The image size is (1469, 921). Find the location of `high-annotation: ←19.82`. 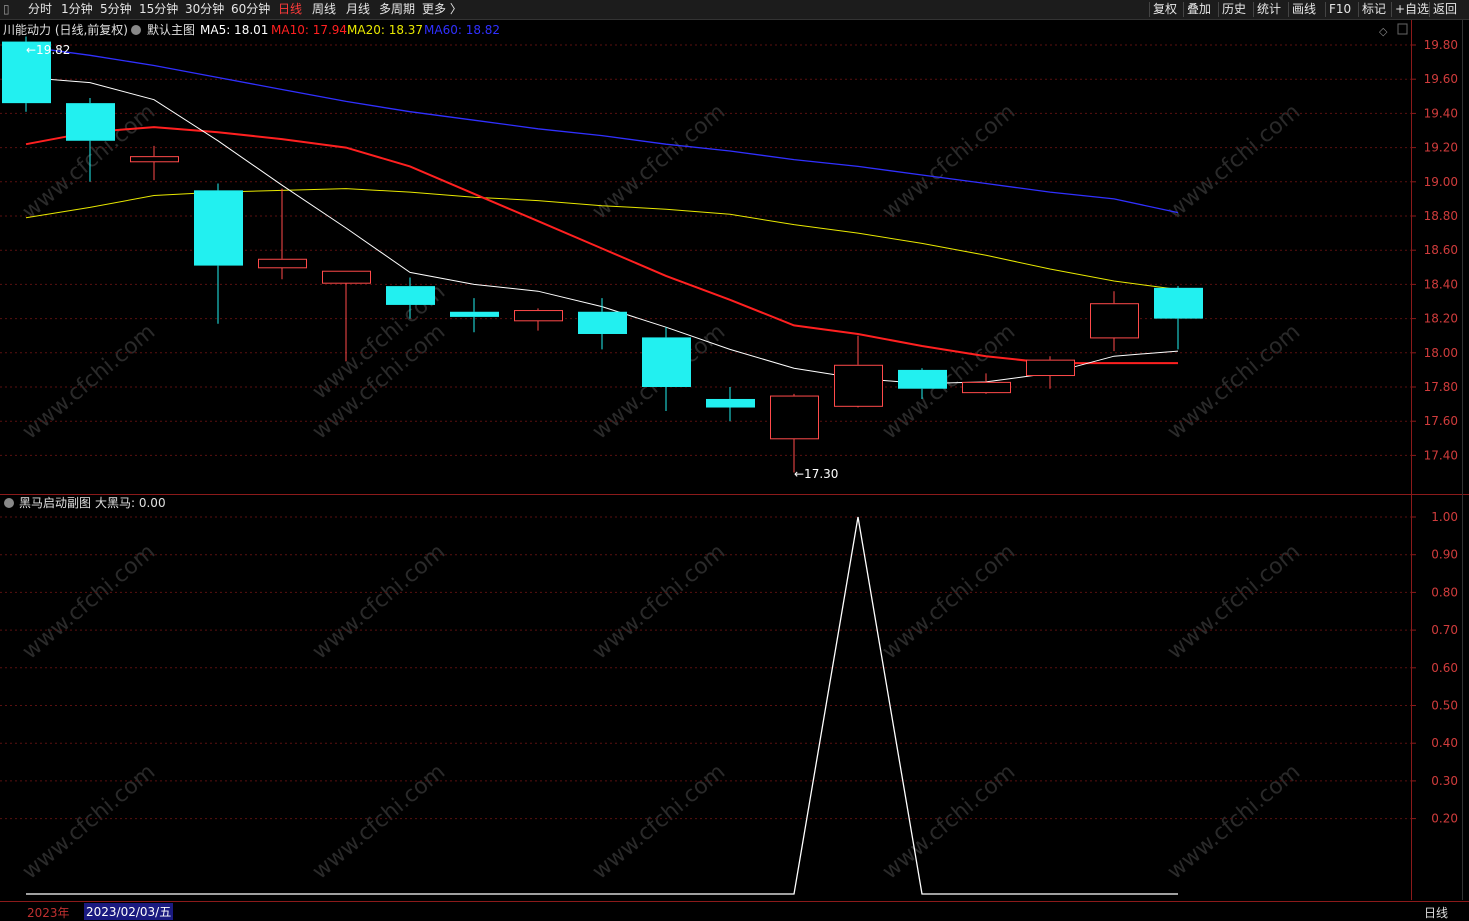

high-annotation: ←19.82 is located at coordinates (48, 50).